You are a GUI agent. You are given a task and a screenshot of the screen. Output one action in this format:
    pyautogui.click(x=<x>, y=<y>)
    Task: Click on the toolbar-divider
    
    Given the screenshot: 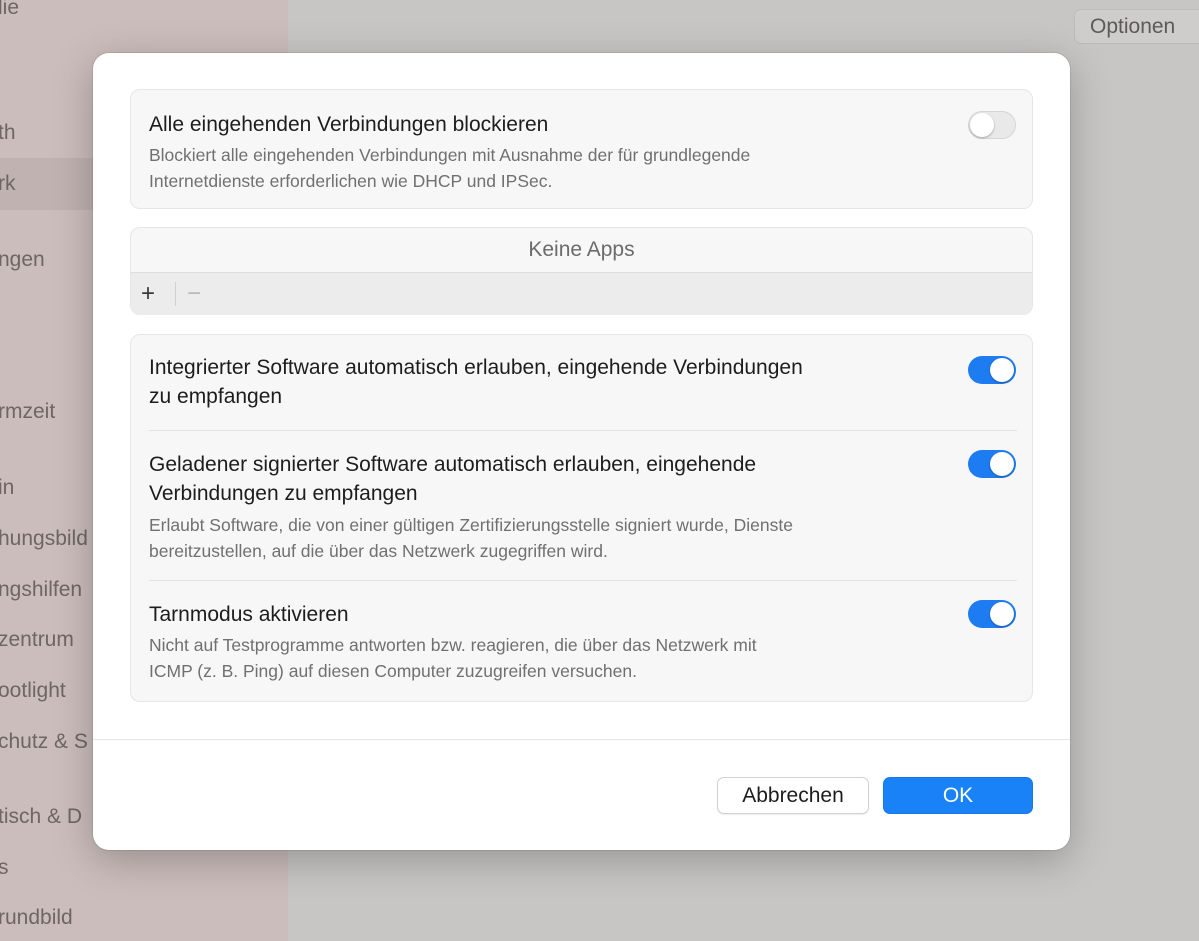 What is the action you would take?
    pyautogui.click(x=175, y=294)
    